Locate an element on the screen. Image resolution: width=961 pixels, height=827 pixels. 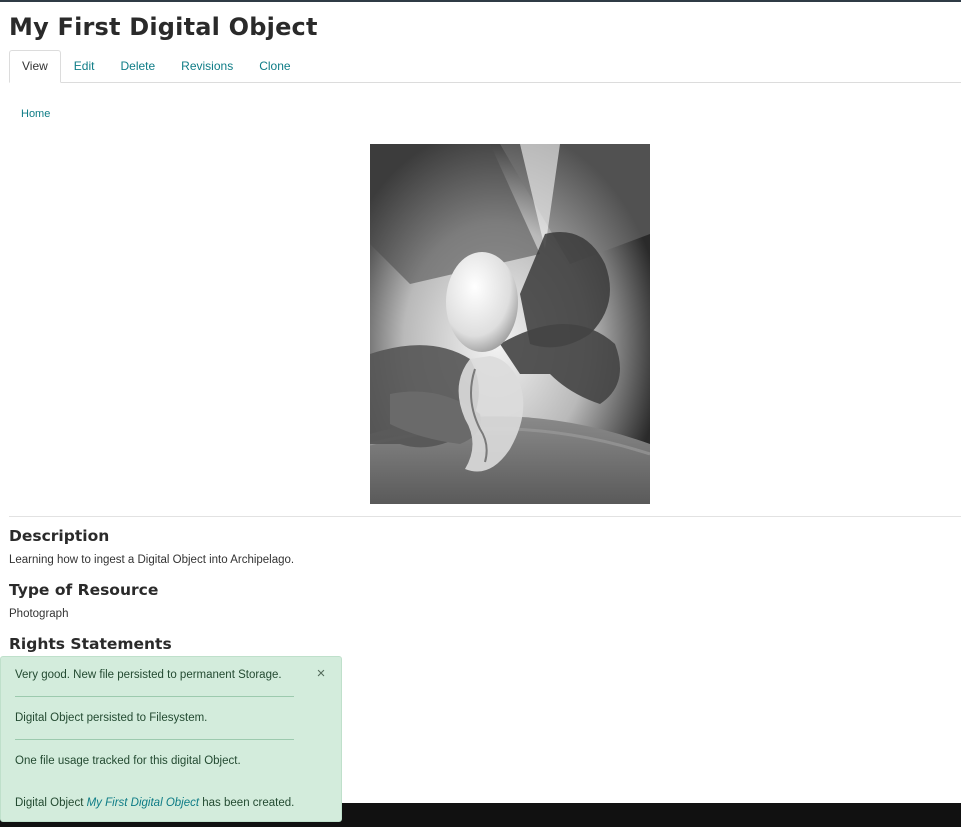
digital-object-image is located at coordinates (510, 324).